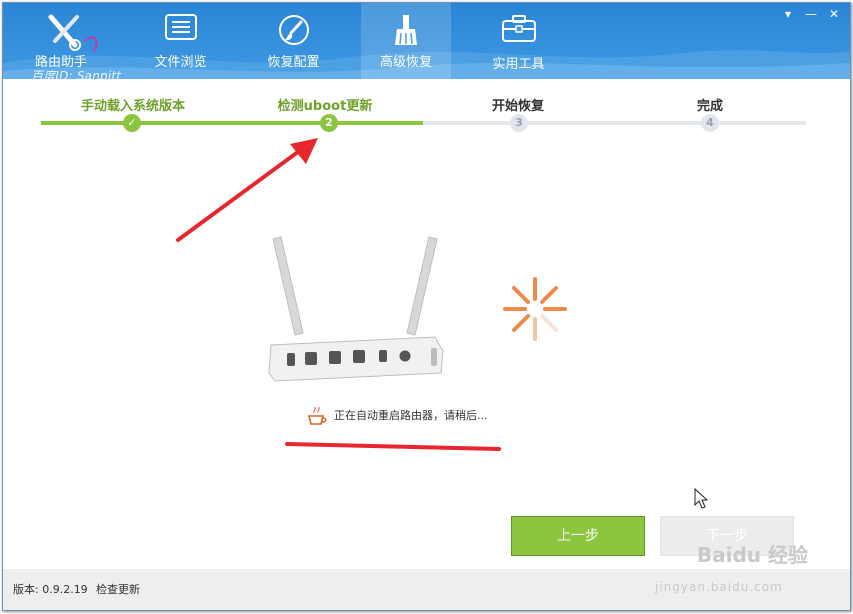 This screenshot has width=853, height=614. What do you see at coordinates (180, 62) in the screenshot?
I see `tab-label: 文件浏览` at bounding box center [180, 62].